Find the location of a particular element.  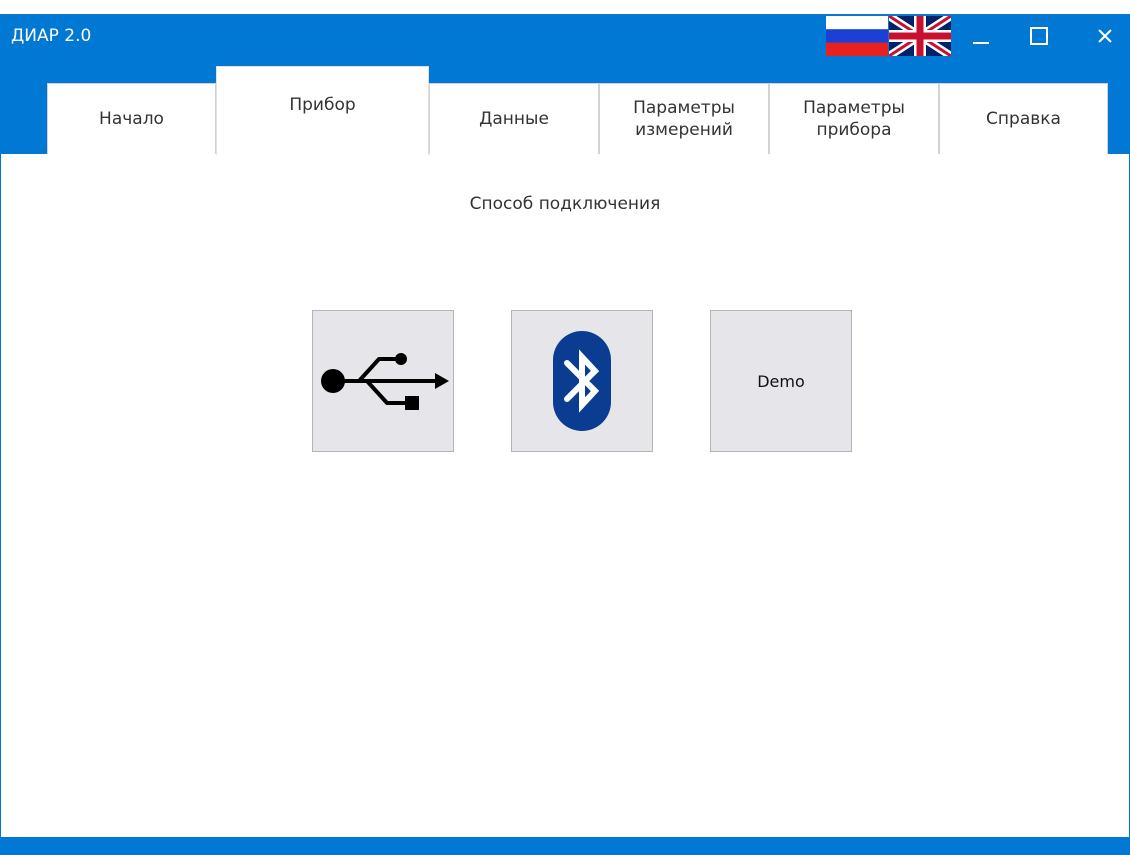

tab-label: Данные is located at coordinates (514, 119).